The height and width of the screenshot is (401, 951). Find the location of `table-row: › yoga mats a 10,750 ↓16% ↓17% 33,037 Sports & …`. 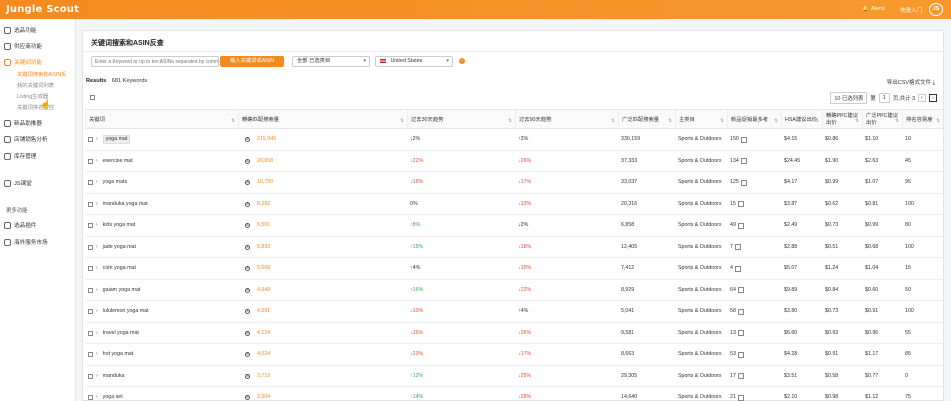

table-row: › yoga mats a 10,750 ↓16% ↓17% 33,037 Sports & … is located at coordinates (514, 183).